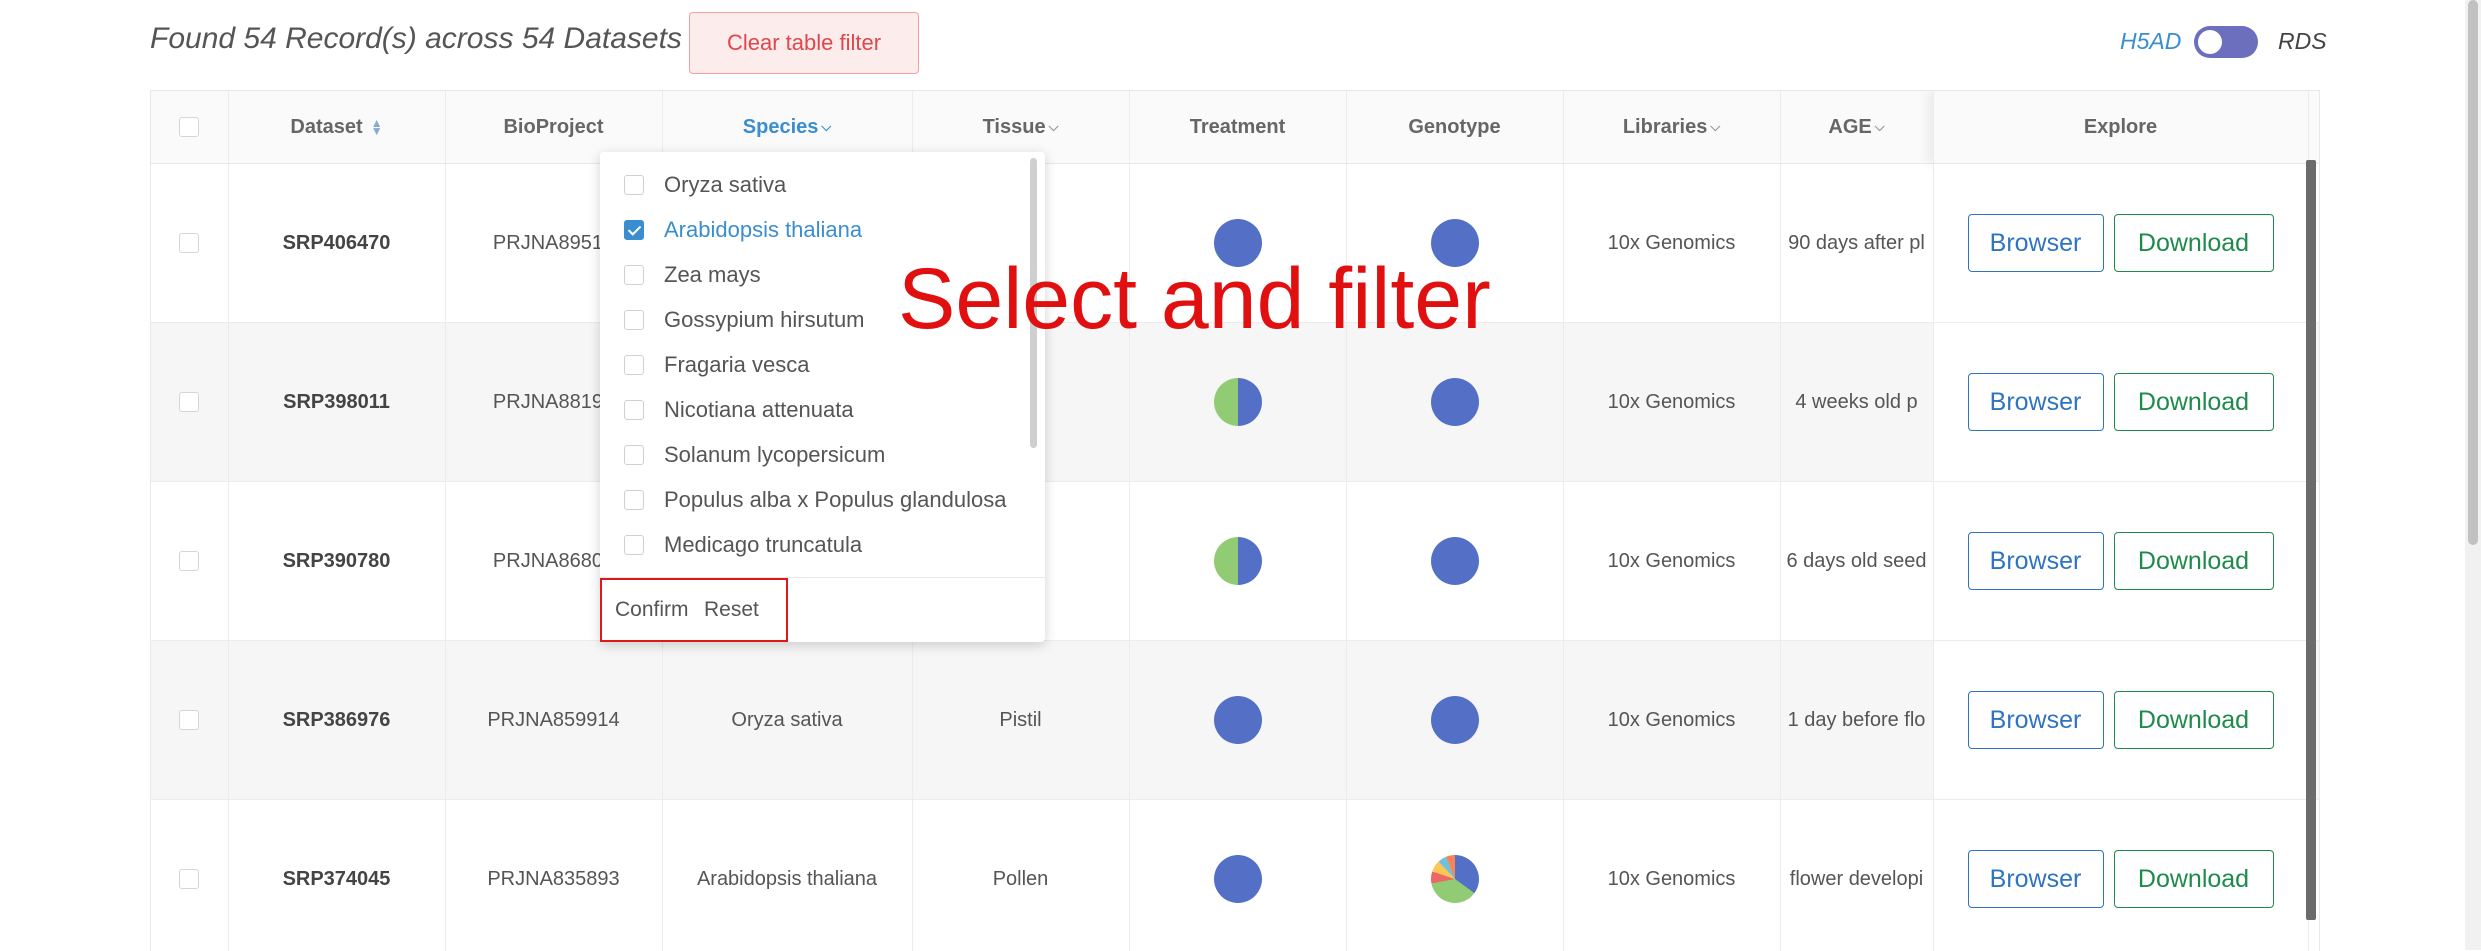 Image resolution: width=2481 pixels, height=951 pixels. I want to click on option-label: Solanum lycopersicum, so click(774, 455).